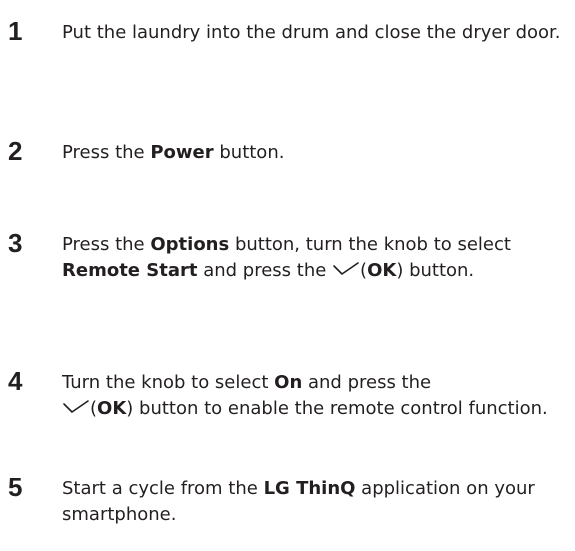 This screenshot has height=551, width=575. I want to click on step-number: 2, so click(15, 151).